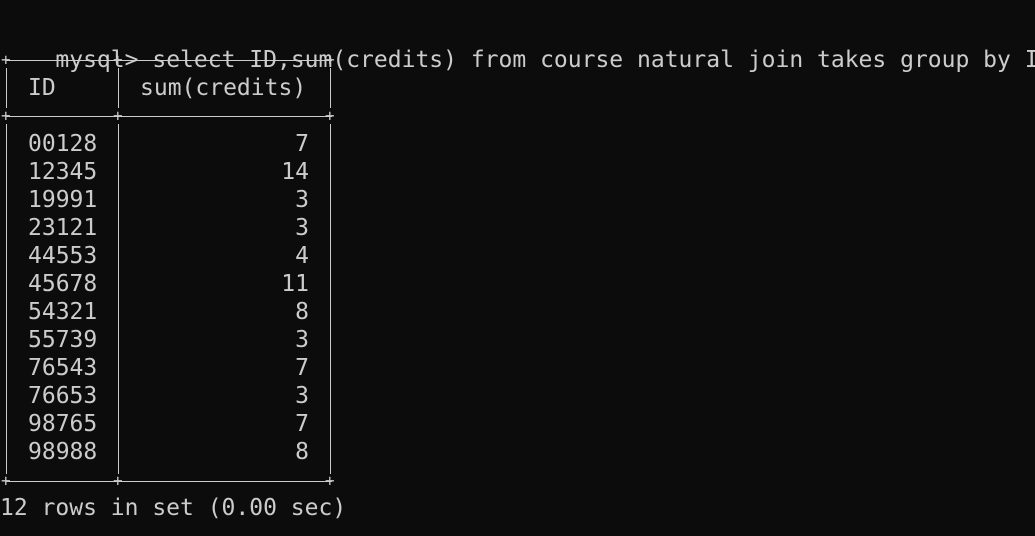 This screenshot has width=1035, height=536. Describe the element at coordinates (6, 88) in the screenshot. I see `table-left-border-header` at that location.